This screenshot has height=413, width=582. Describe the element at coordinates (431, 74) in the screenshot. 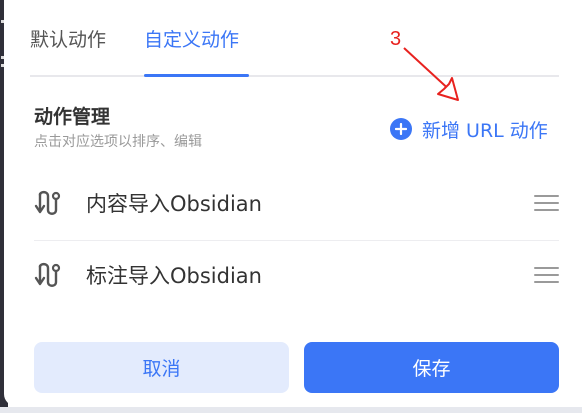

I see `annotation-arrow-icon` at that location.